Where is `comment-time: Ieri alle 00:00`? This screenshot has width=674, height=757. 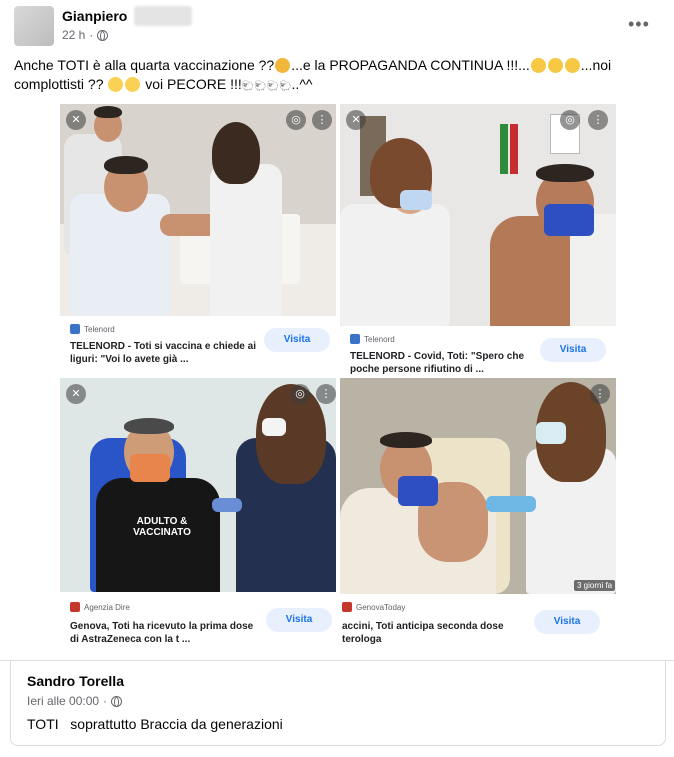 comment-time: Ieri alle 00:00 is located at coordinates (63, 701).